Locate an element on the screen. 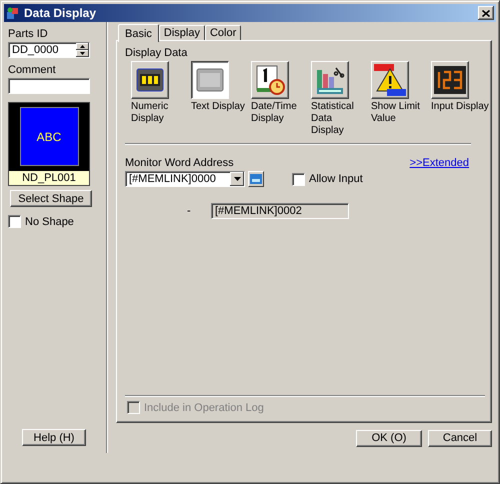  keypad-icon is located at coordinates (256, 179).